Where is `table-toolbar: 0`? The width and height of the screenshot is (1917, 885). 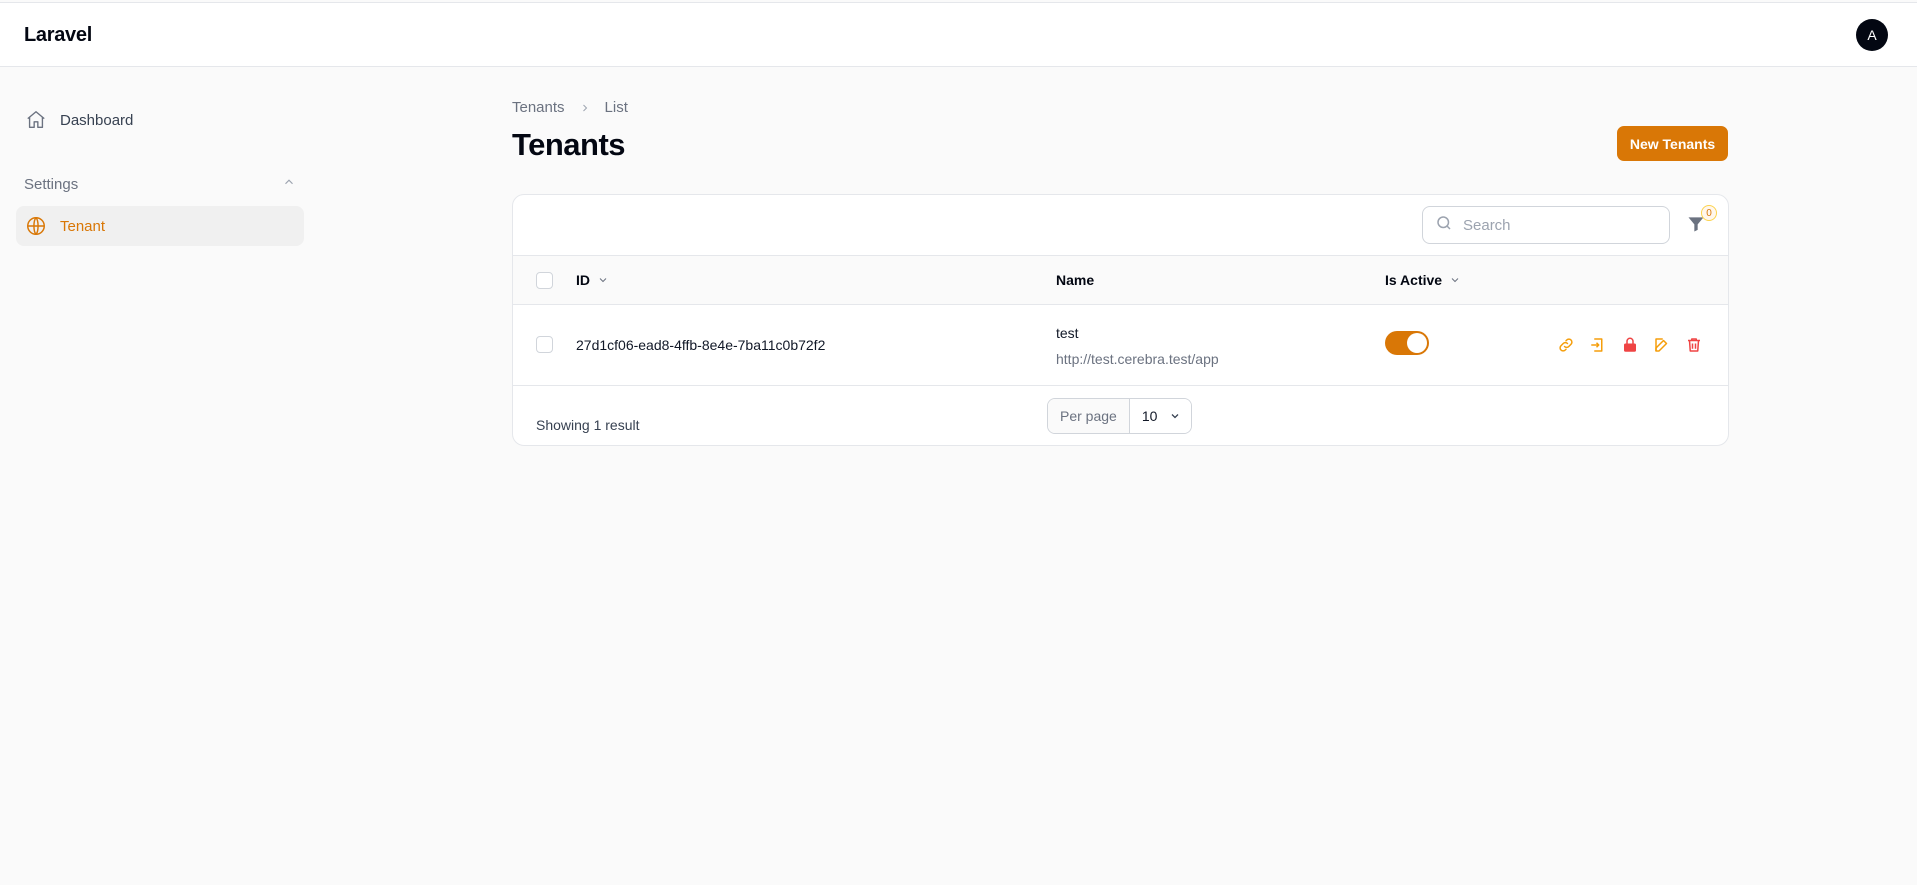 table-toolbar: 0 is located at coordinates (1120, 225).